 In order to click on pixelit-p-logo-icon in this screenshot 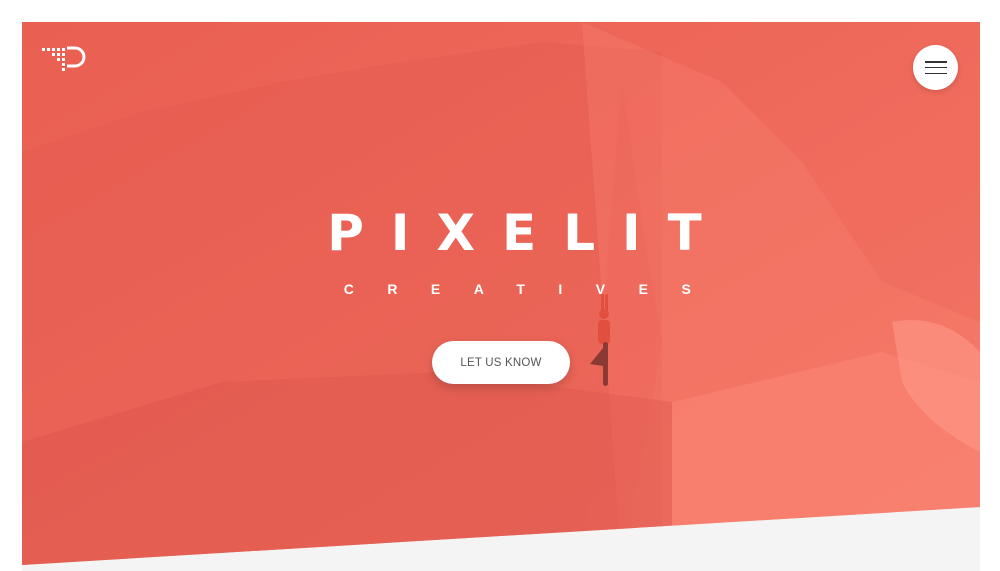, I will do `click(64, 58)`.